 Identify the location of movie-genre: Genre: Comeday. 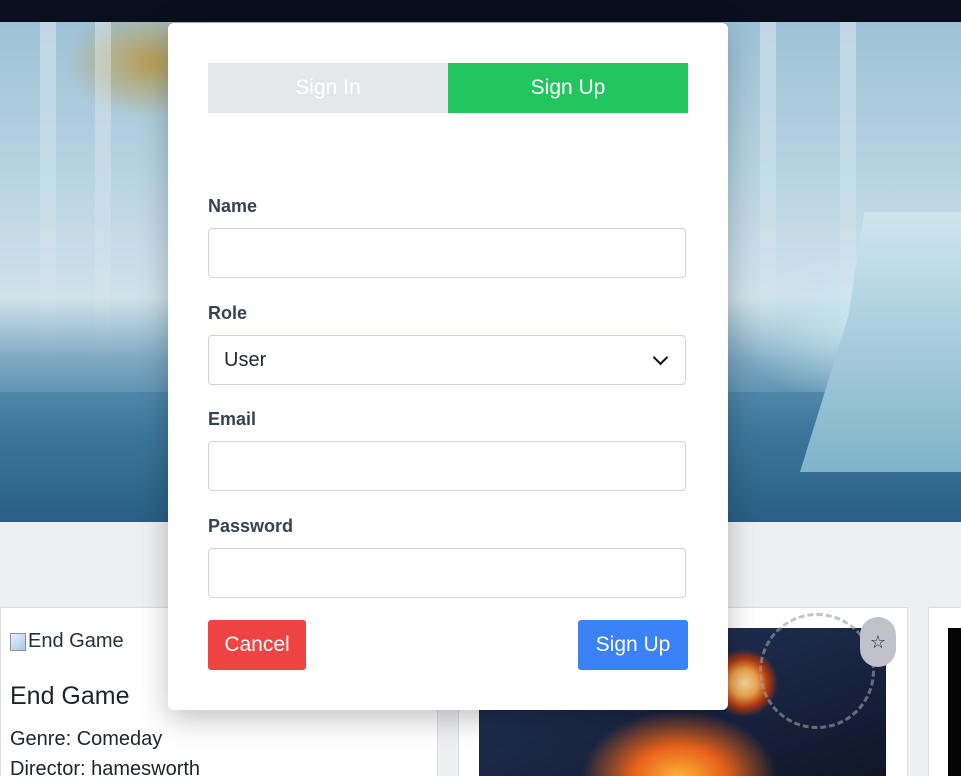
(86, 739).